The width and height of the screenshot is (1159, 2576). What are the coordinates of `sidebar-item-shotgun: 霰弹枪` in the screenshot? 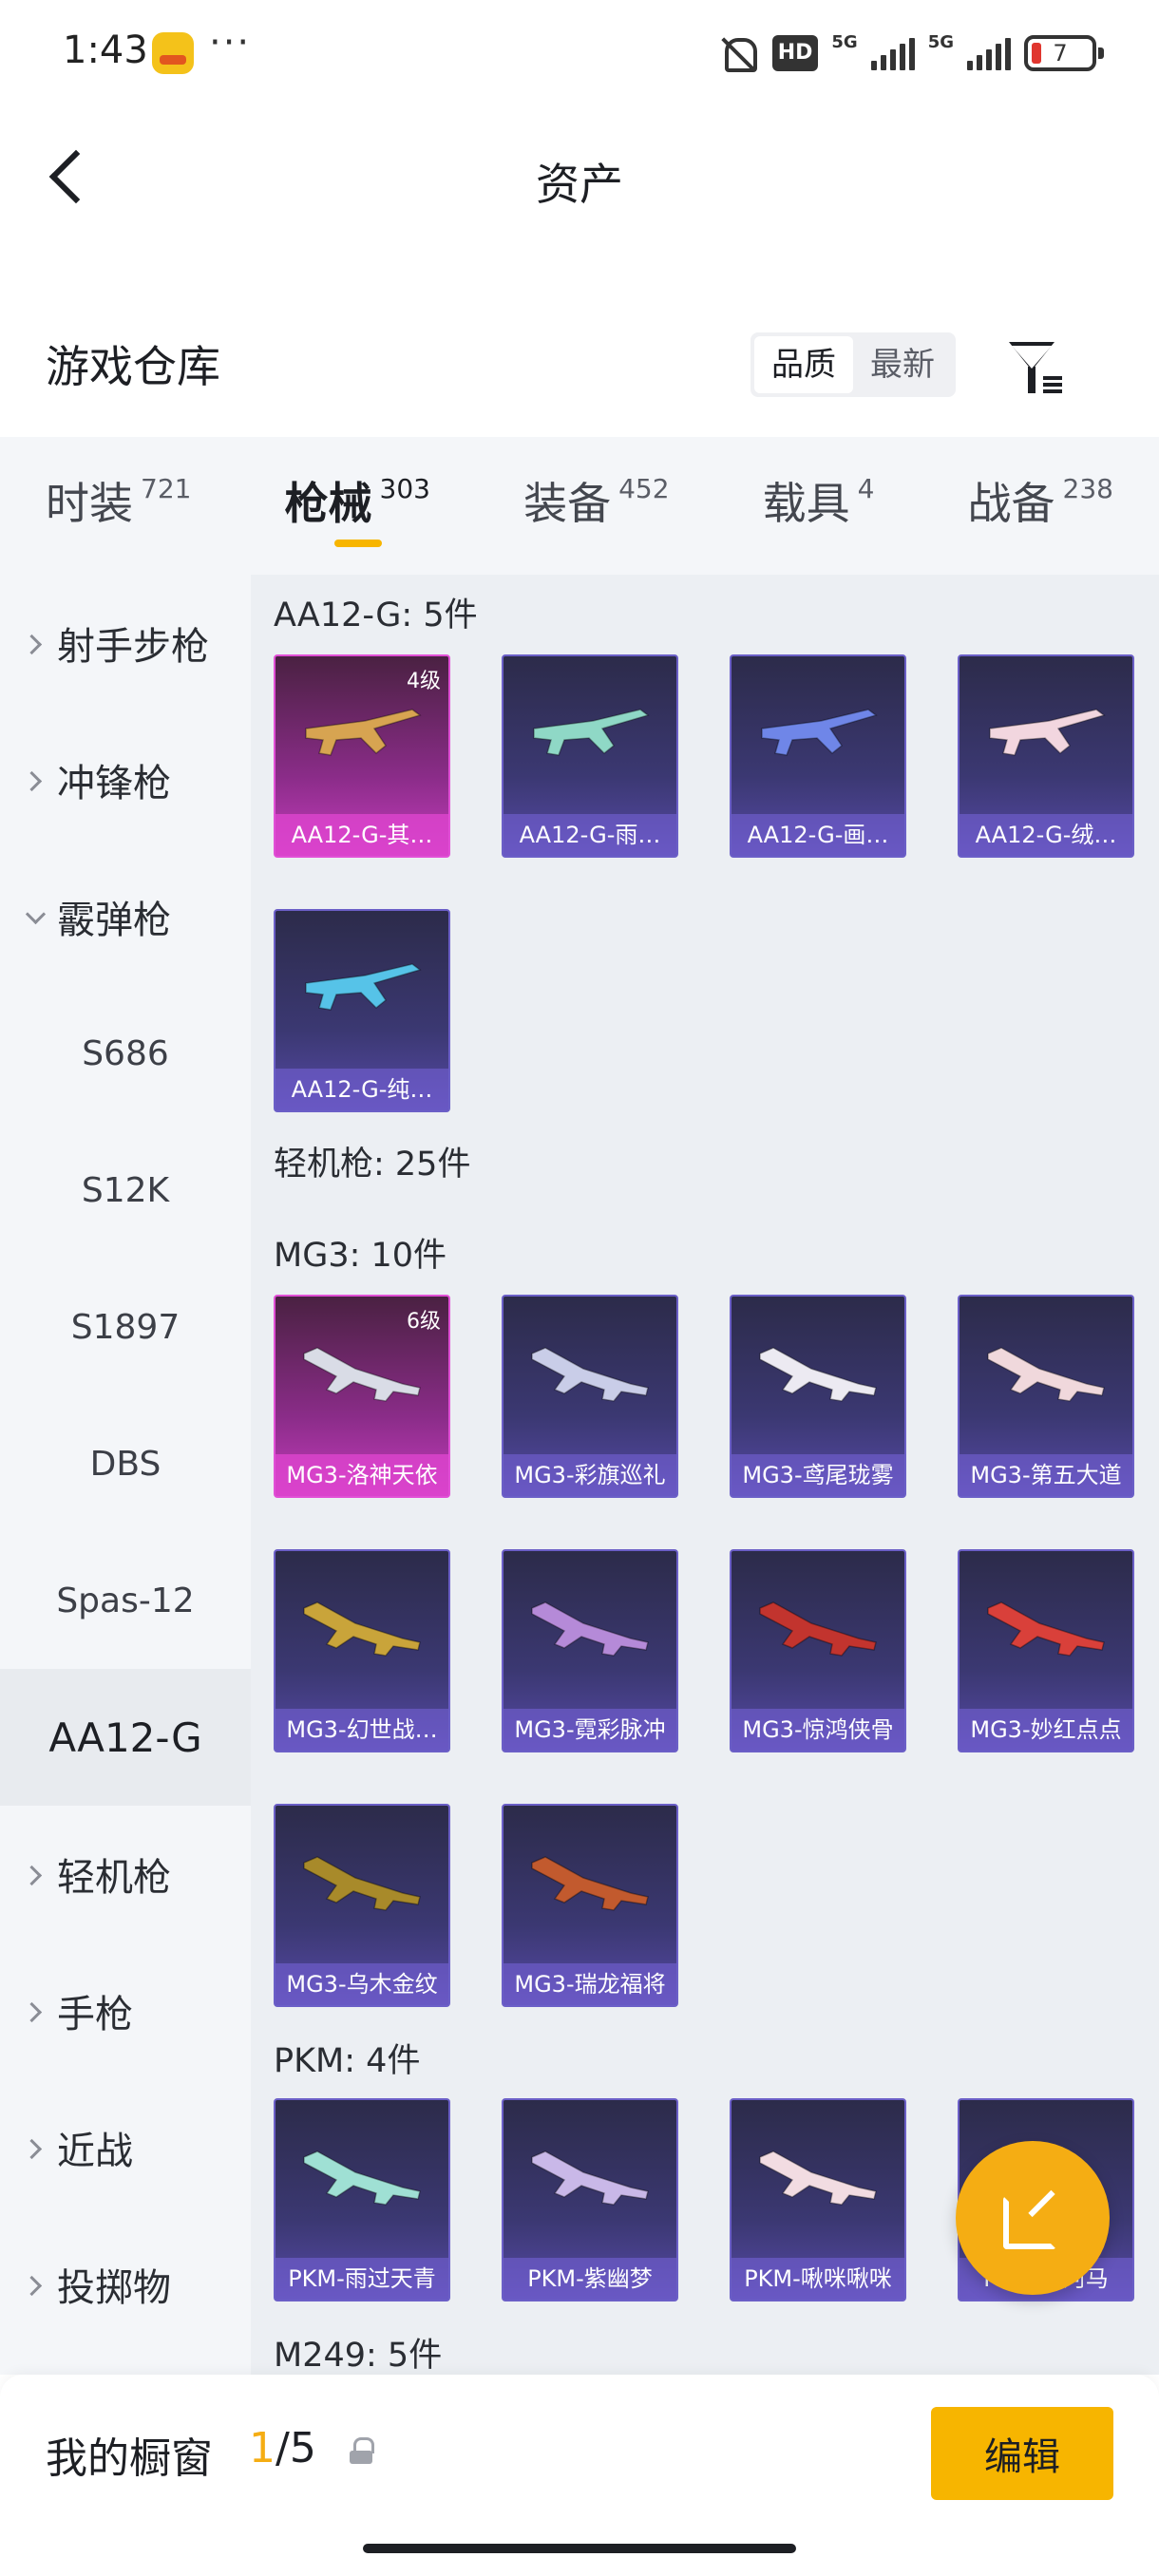 It's located at (125, 916).